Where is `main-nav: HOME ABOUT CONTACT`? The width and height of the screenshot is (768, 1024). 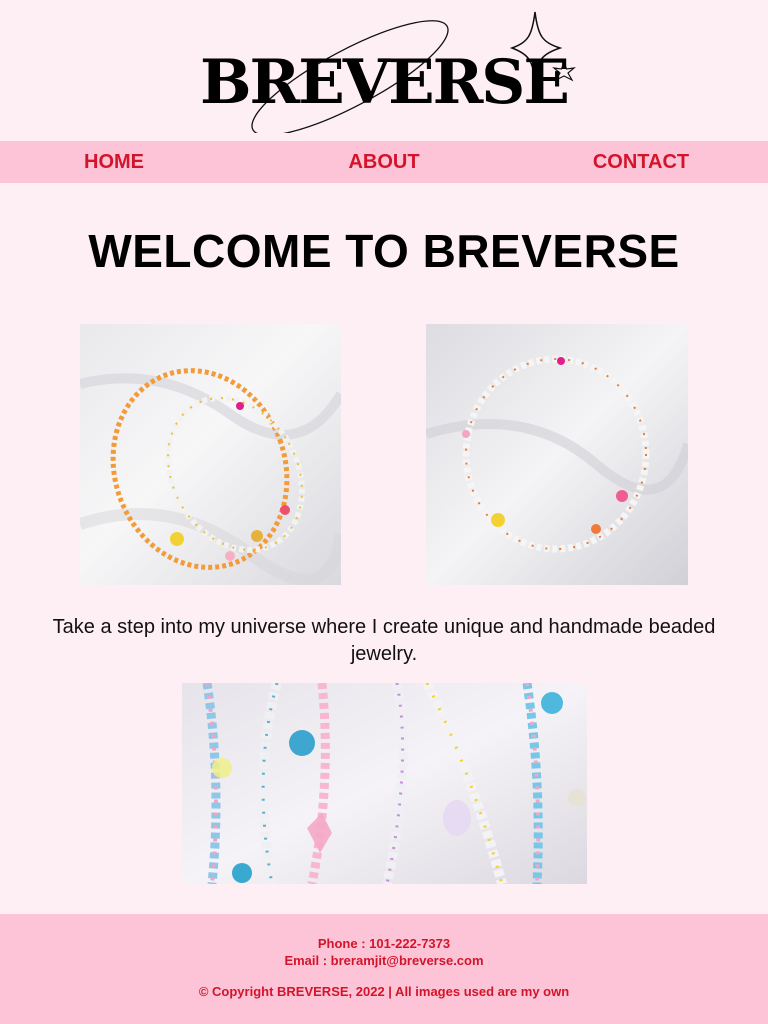 main-nav: HOME ABOUT CONTACT is located at coordinates (384, 162).